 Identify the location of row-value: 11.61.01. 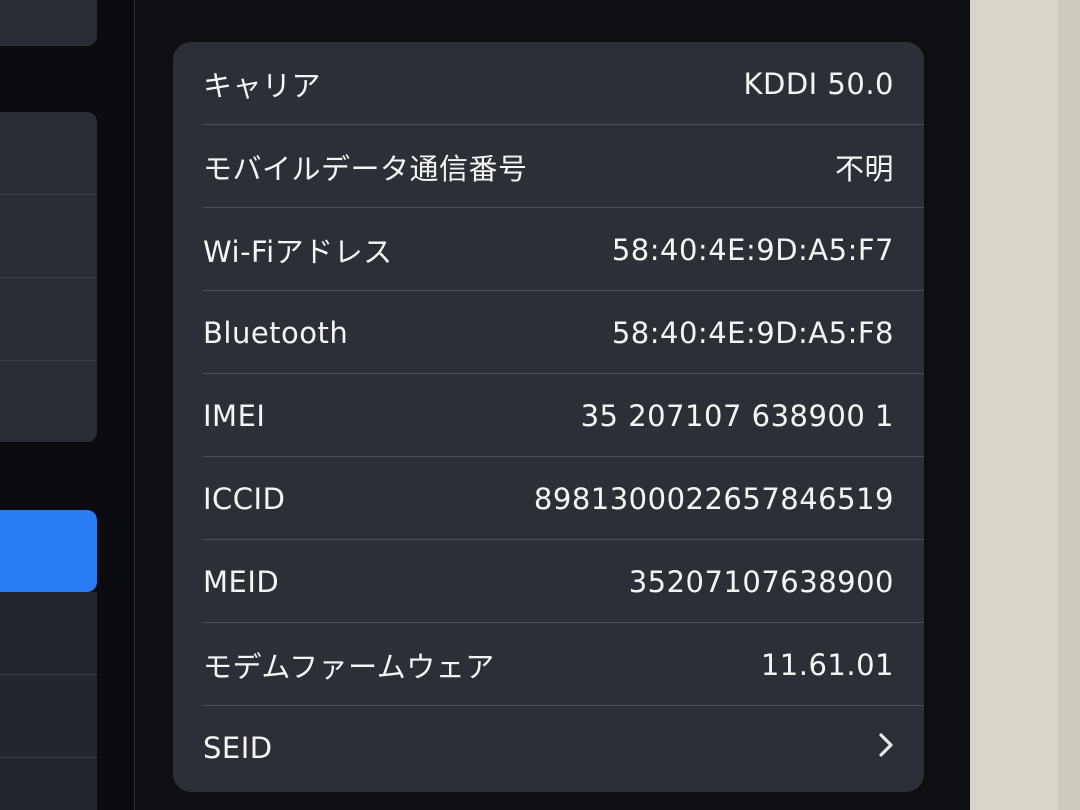
(827, 664).